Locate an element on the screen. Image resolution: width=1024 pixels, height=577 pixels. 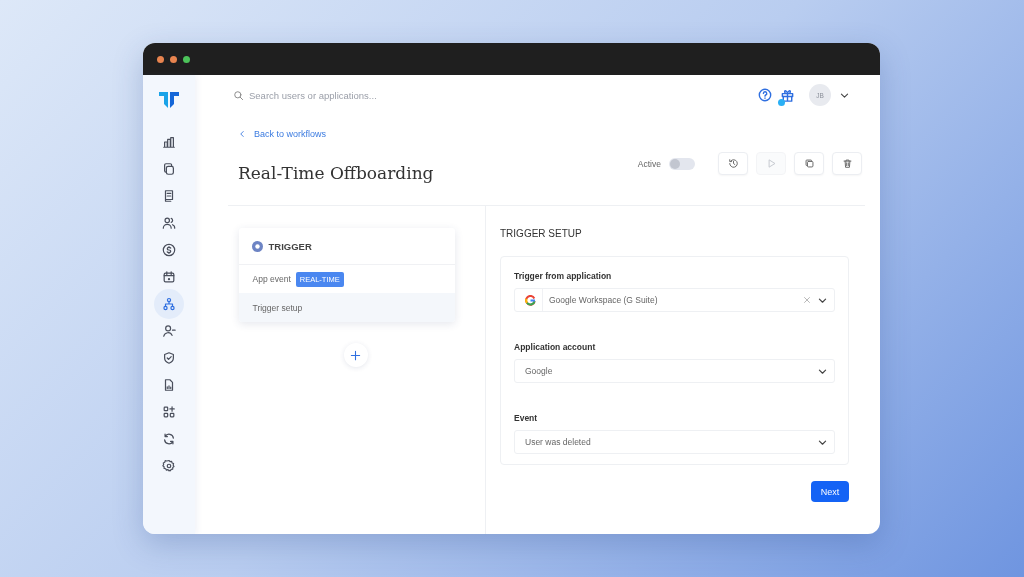
next-button: Next is located at coordinates (830, 491).